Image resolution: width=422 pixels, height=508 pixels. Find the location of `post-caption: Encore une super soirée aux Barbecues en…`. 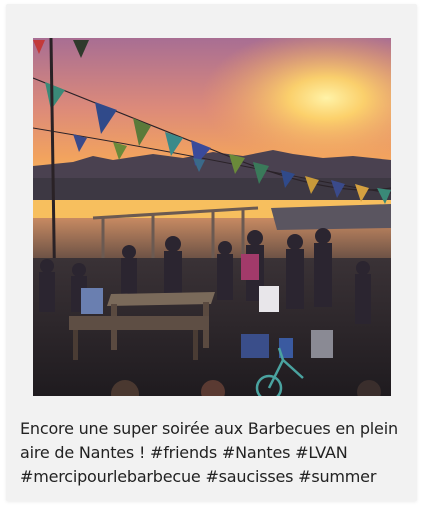

post-caption: Encore une super soirée aux Barbecues en… is located at coordinates (209, 452).